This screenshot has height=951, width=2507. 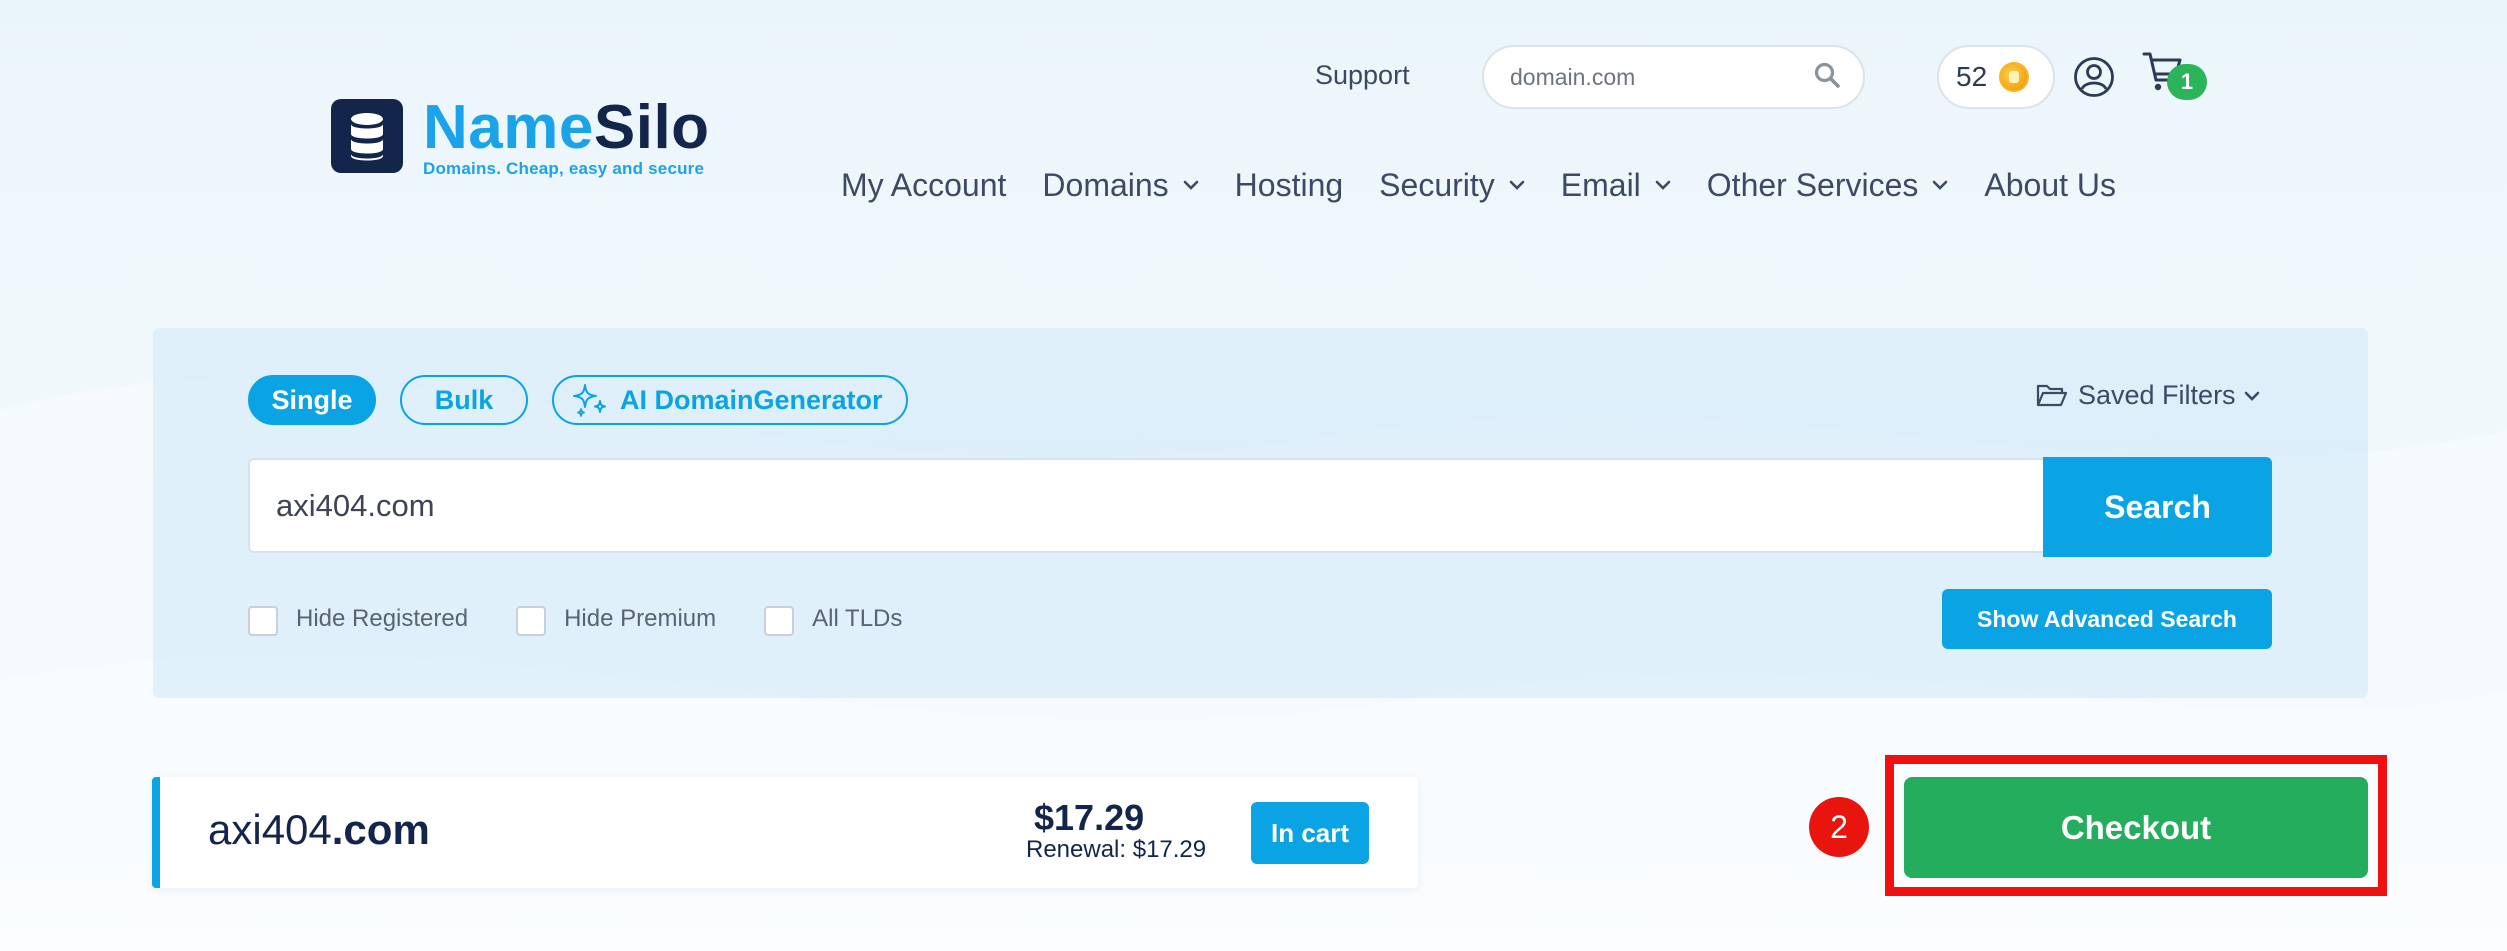 I want to click on nav-security: Security, so click(x=1452, y=185).